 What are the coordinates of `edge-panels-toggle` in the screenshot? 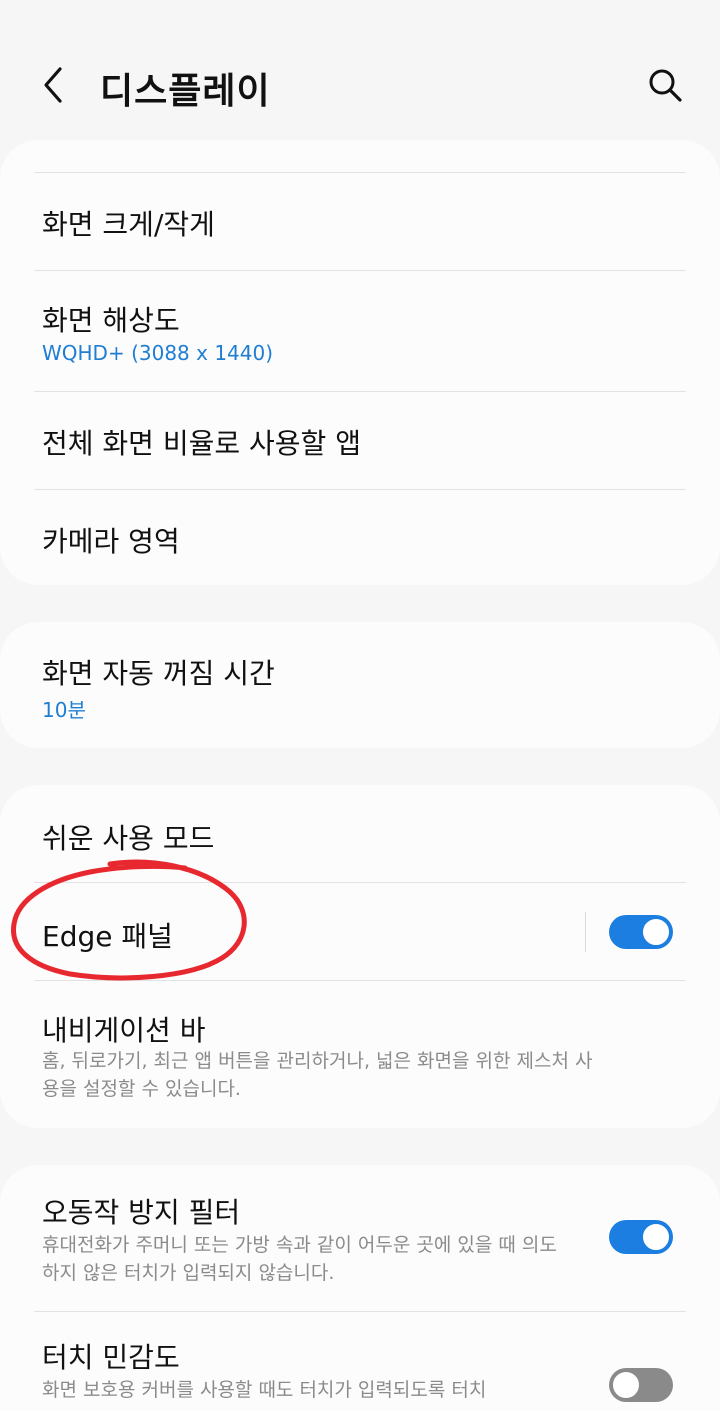 It's located at (641, 932).